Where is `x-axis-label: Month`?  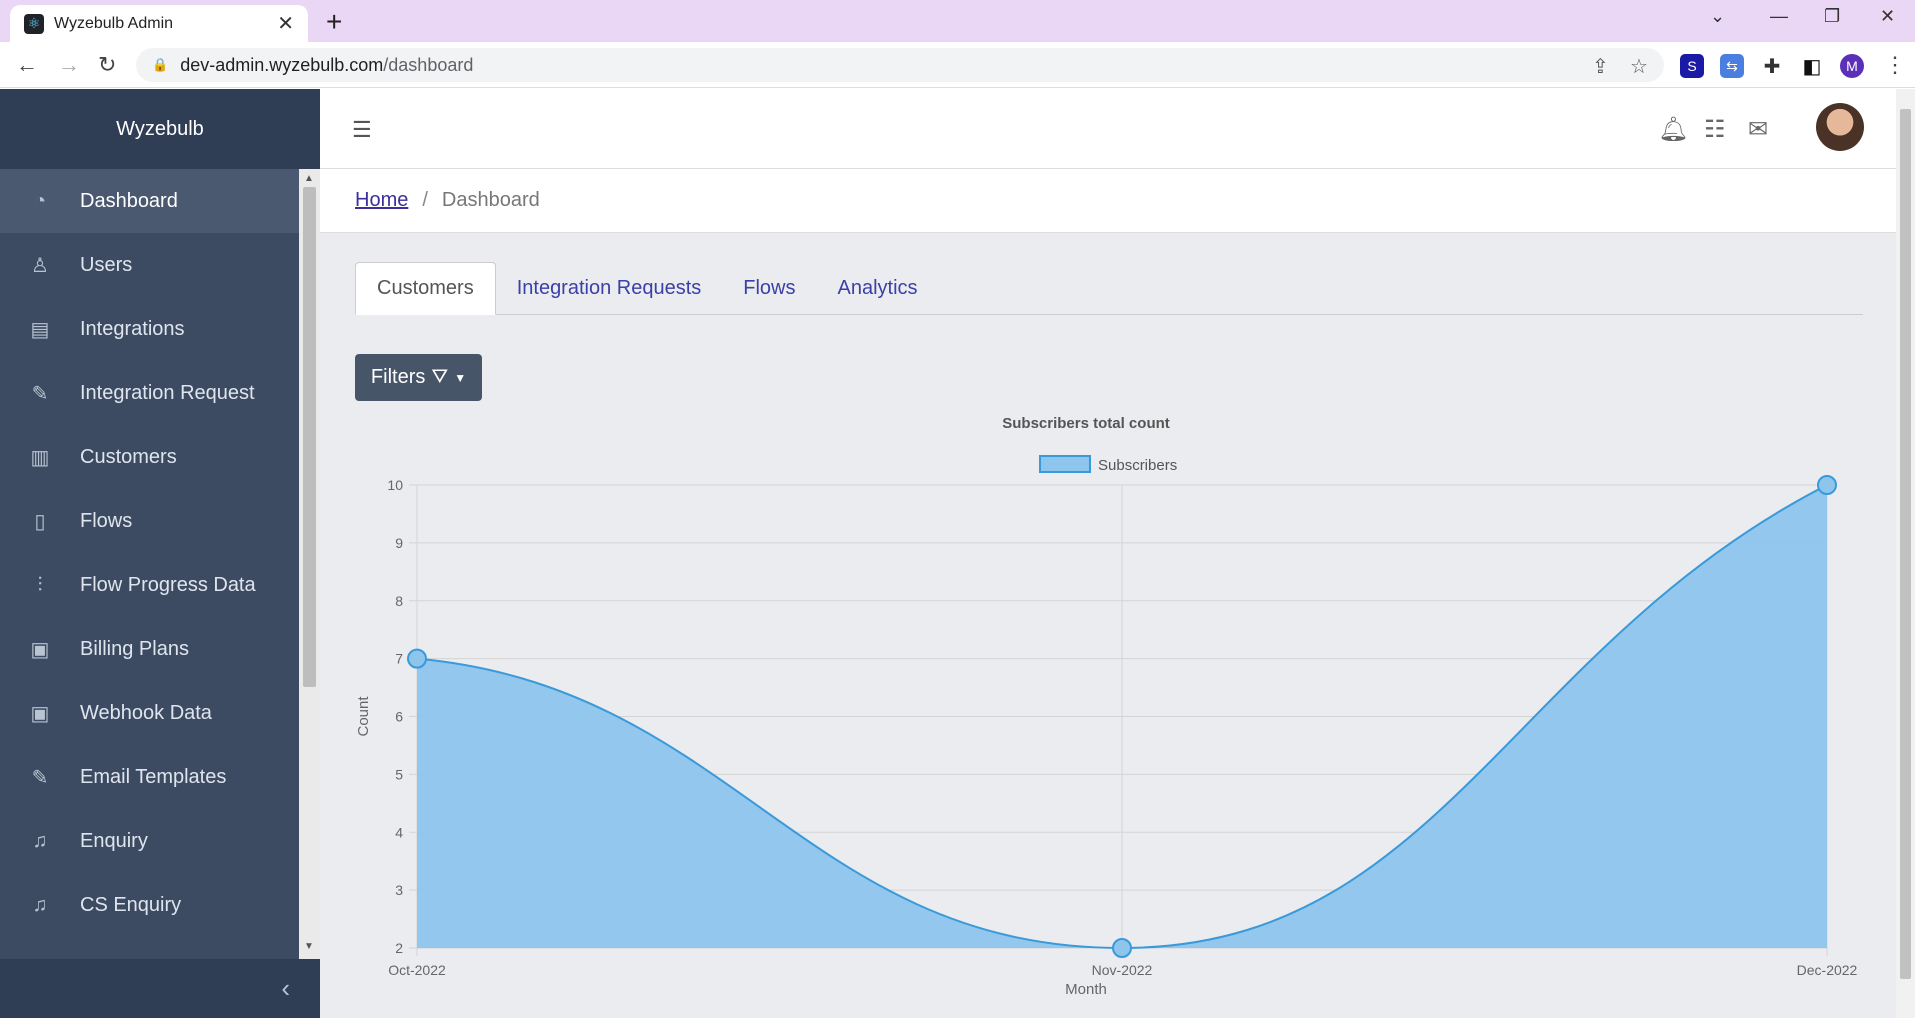
x-axis-label: Month is located at coordinates (1086, 989).